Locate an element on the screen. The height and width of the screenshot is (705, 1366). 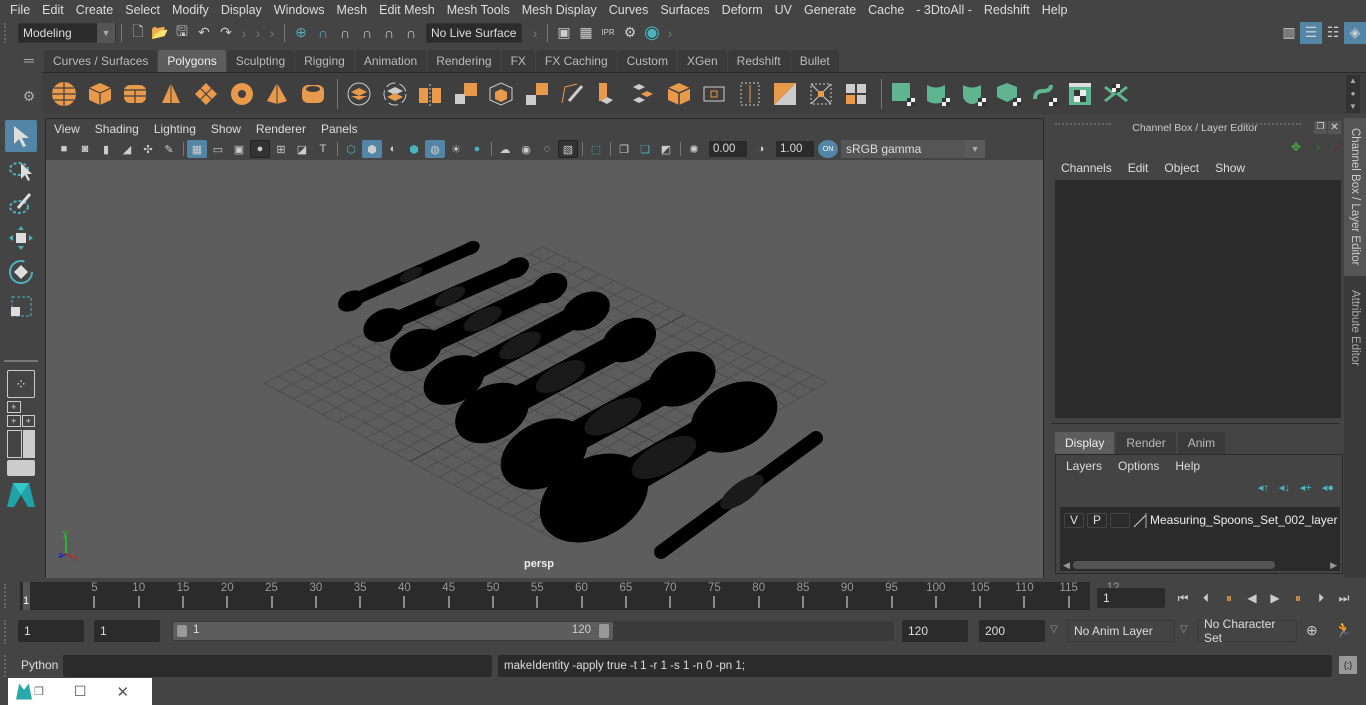
grease-pencil-icon: ✎ is located at coordinates (169, 149).